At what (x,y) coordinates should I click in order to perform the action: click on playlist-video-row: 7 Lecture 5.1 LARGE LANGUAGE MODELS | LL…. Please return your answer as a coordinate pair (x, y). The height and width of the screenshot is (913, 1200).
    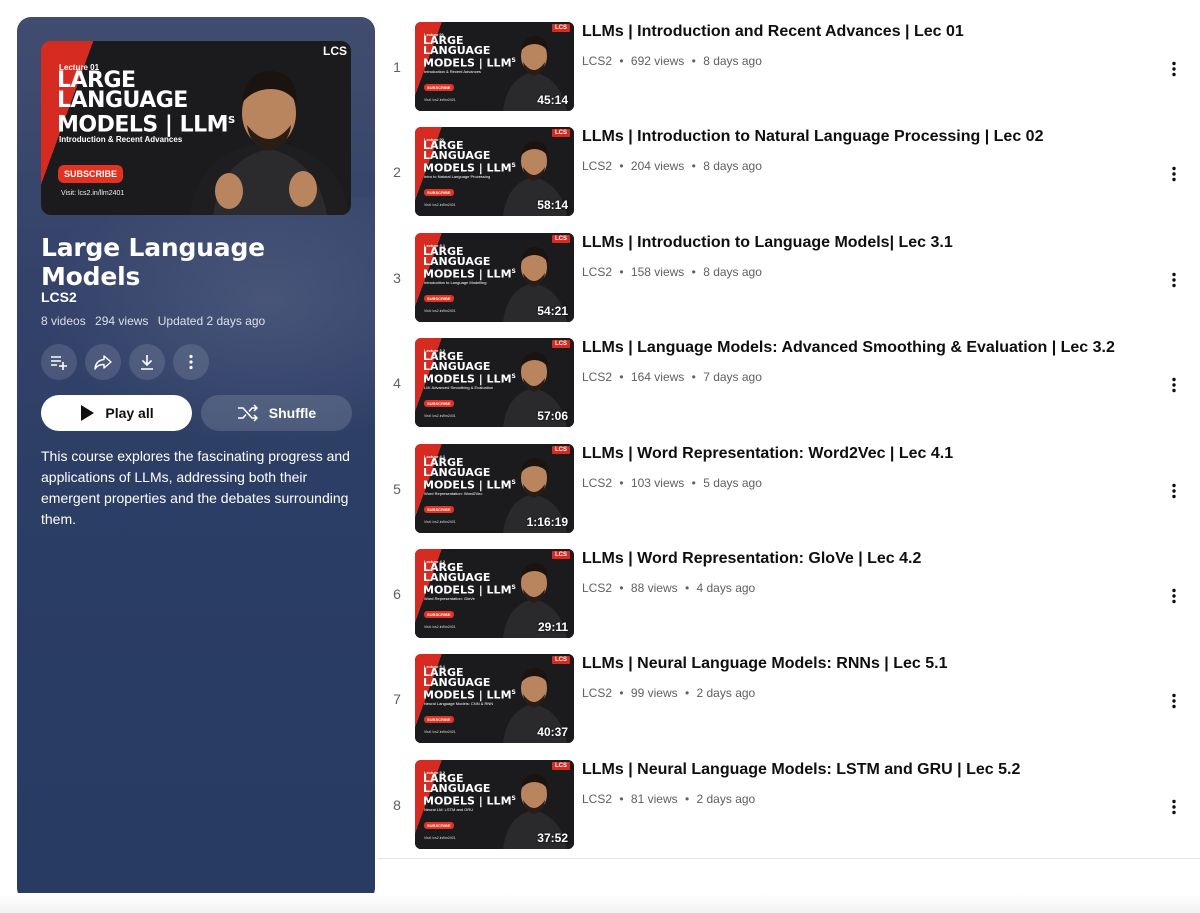
    Looking at the image, I should click on (789, 701).